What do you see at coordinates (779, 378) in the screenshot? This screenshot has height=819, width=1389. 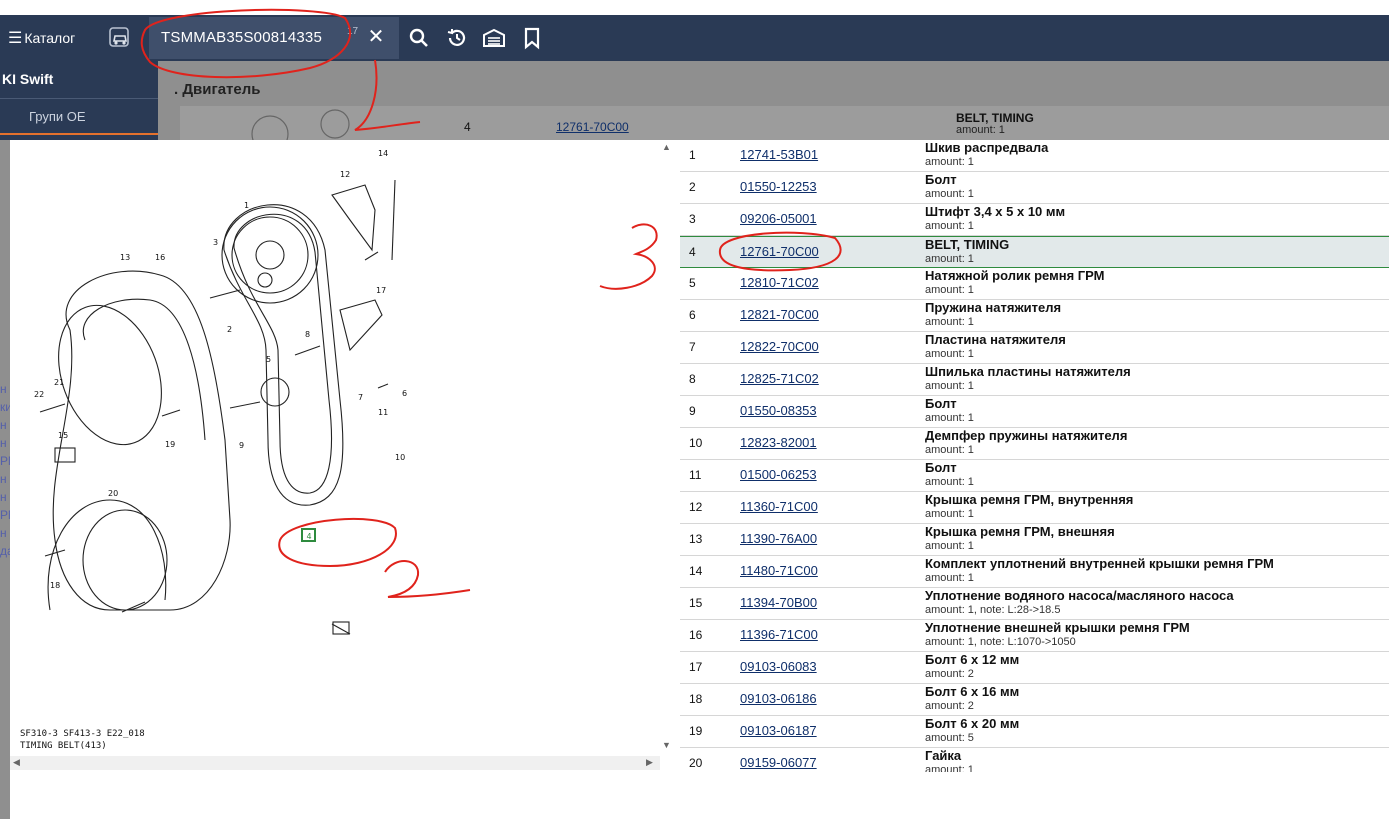 I see `part-number-link: 12825-71C02` at bounding box center [779, 378].